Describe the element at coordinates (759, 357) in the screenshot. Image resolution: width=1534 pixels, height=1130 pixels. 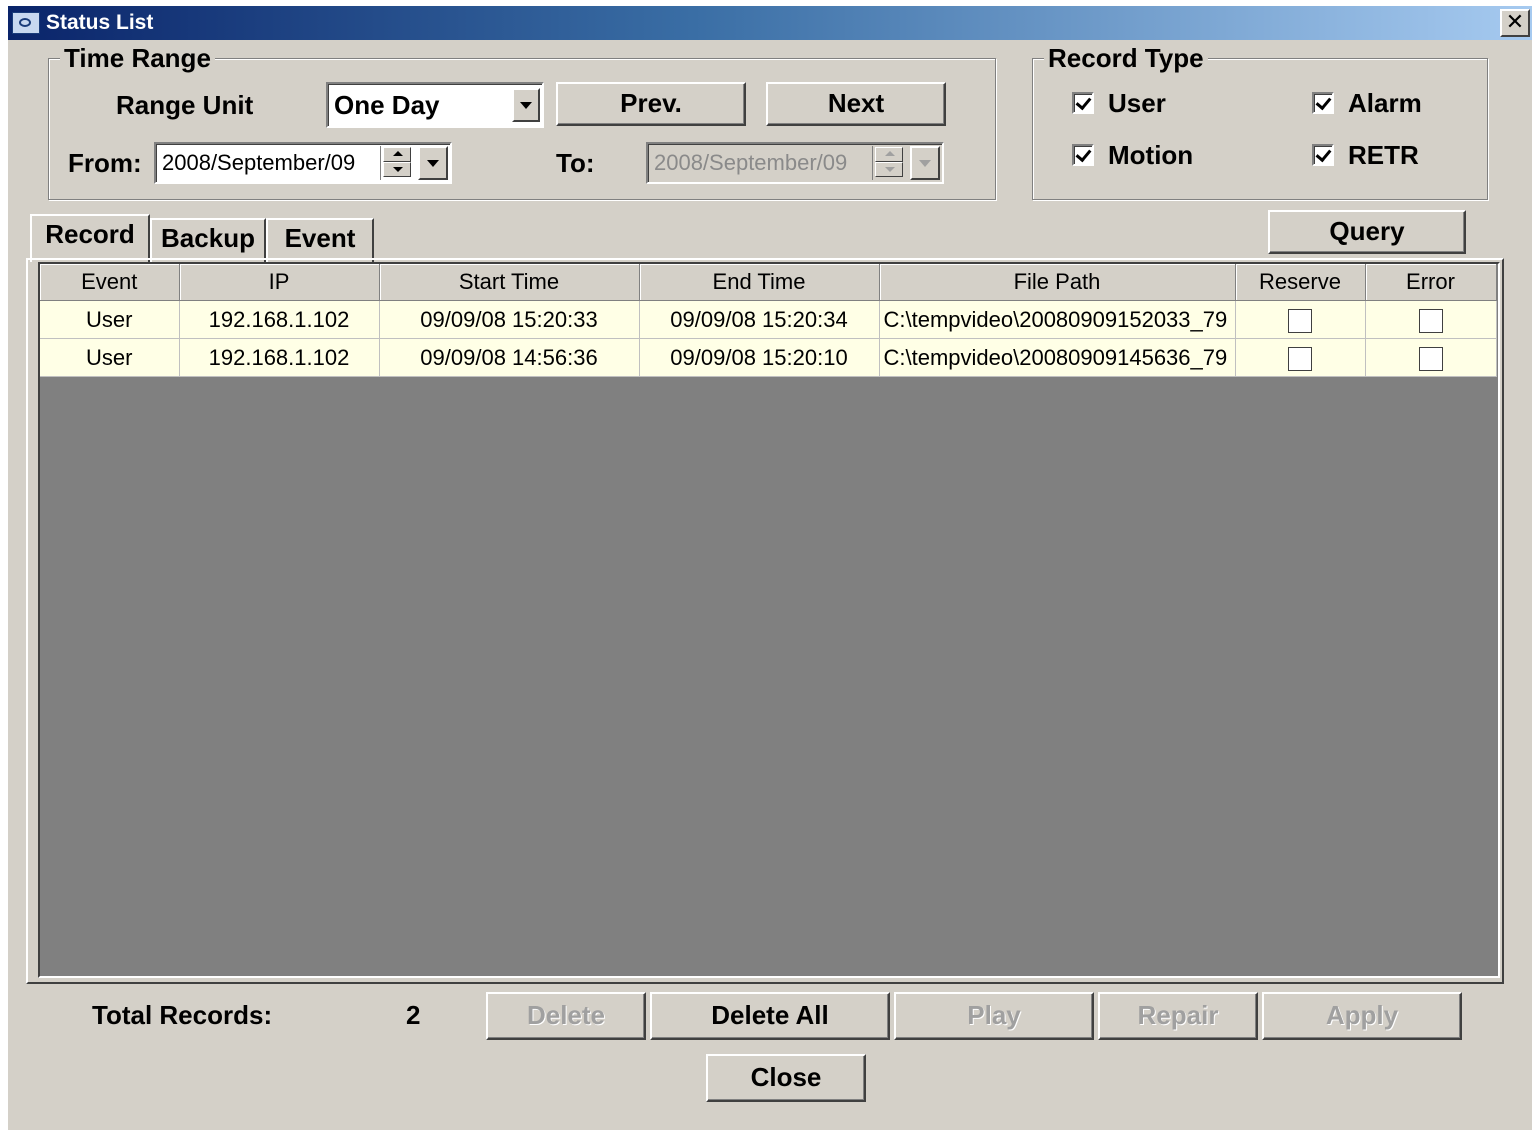
I see `cell-end-time: 09/09/08 15:20:10` at that location.